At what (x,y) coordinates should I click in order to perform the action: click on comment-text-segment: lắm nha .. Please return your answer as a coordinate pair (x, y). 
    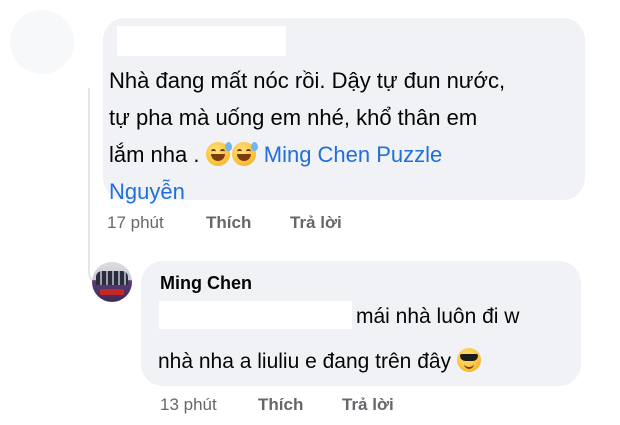
    Looking at the image, I should click on (154, 154).